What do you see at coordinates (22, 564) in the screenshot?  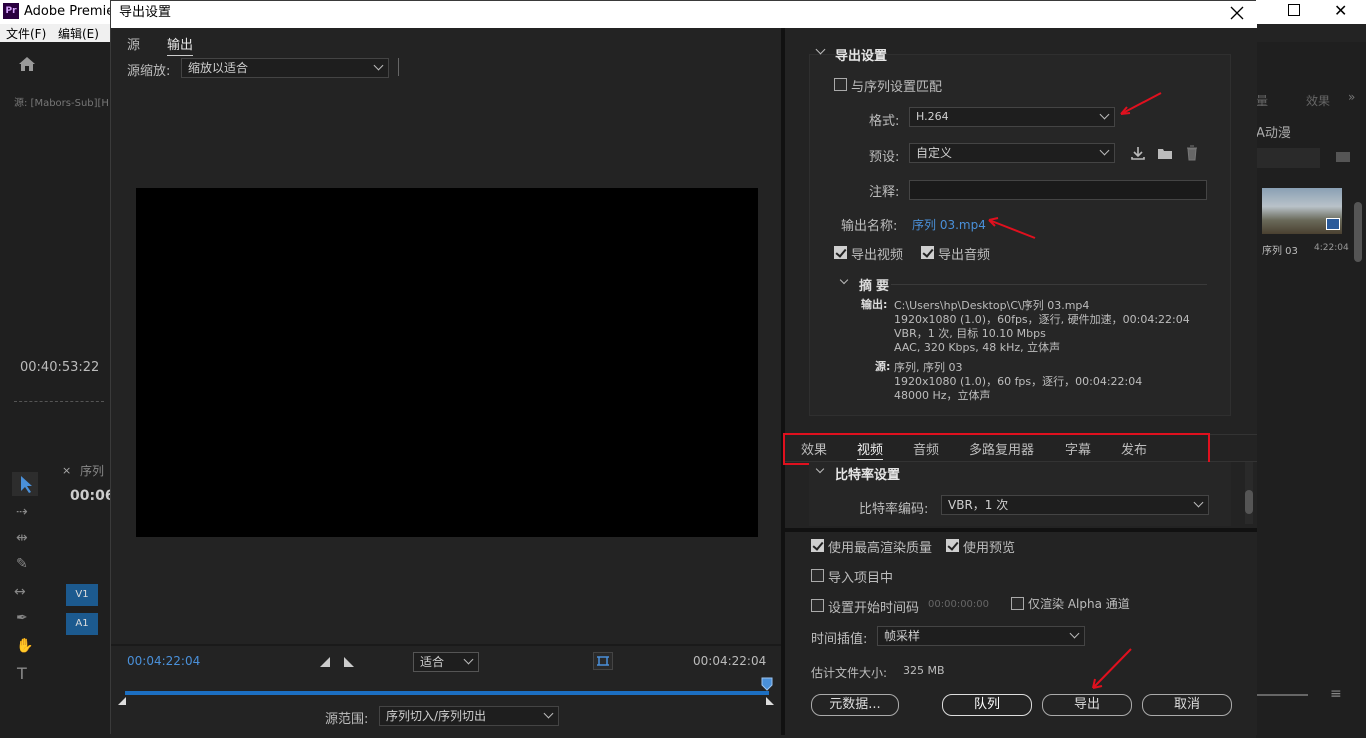 I see `razor-icon: ✎` at bounding box center [22, 564].